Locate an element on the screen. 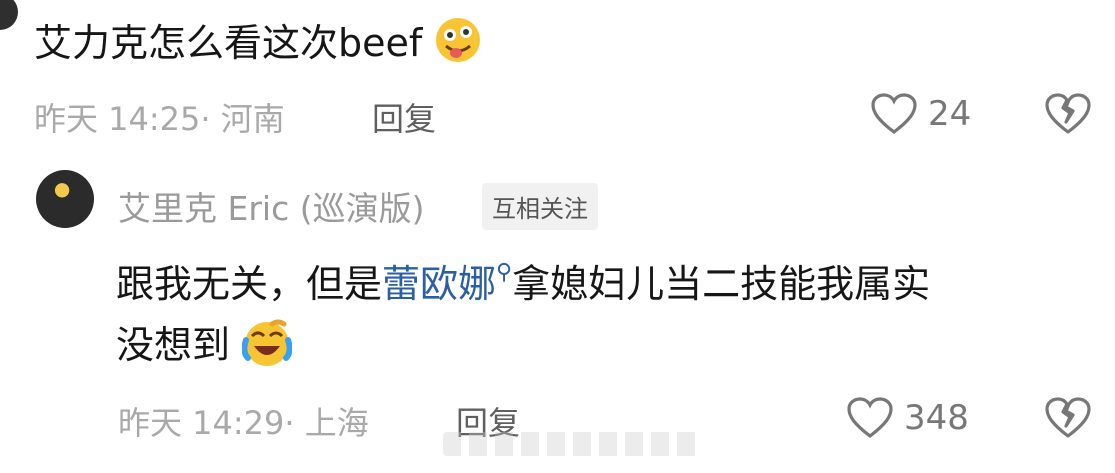 The image size is (1115, 473). comment-meta: 昨天 14:25· 河南 is located at coordinates (159, 117).